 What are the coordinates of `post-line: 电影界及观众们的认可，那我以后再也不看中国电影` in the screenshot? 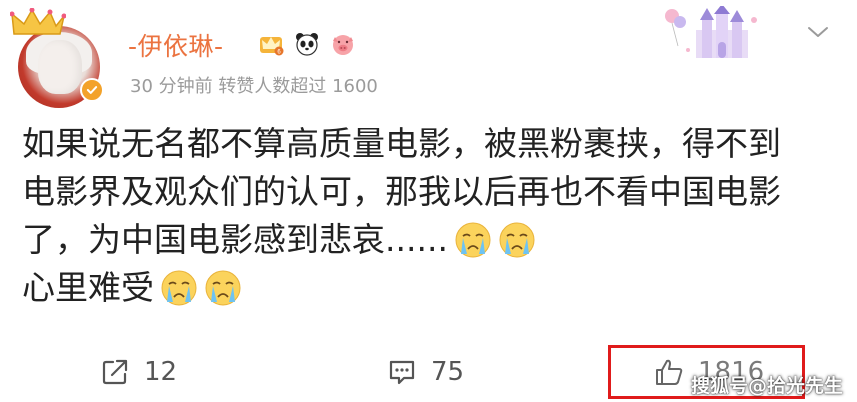 It's located at (432, 192).